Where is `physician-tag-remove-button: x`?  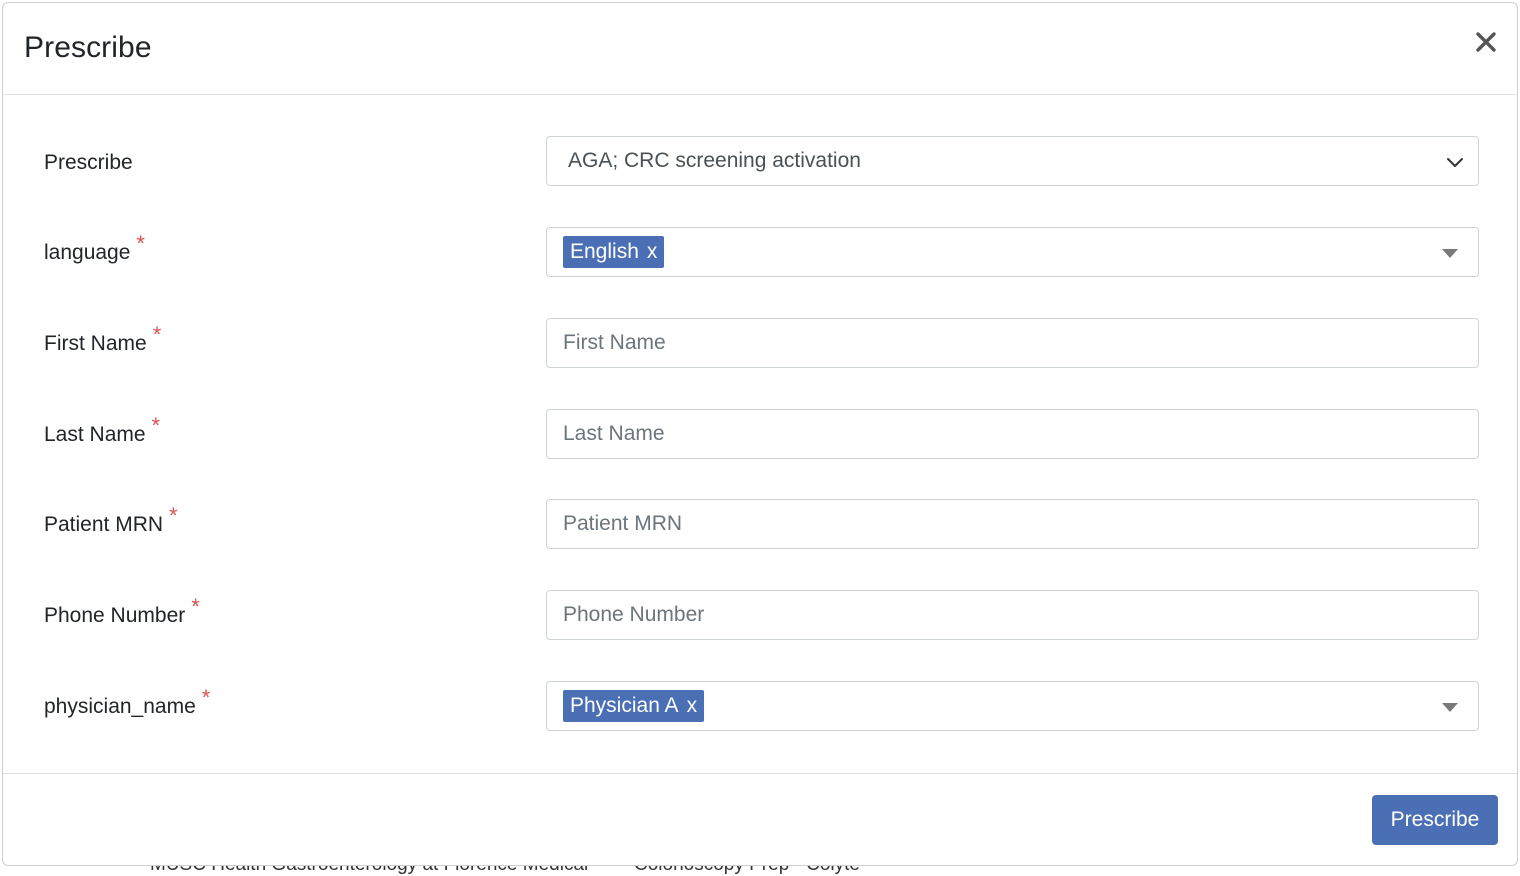 physician-tag-remove-button: x is located at coordinates (692, 705).